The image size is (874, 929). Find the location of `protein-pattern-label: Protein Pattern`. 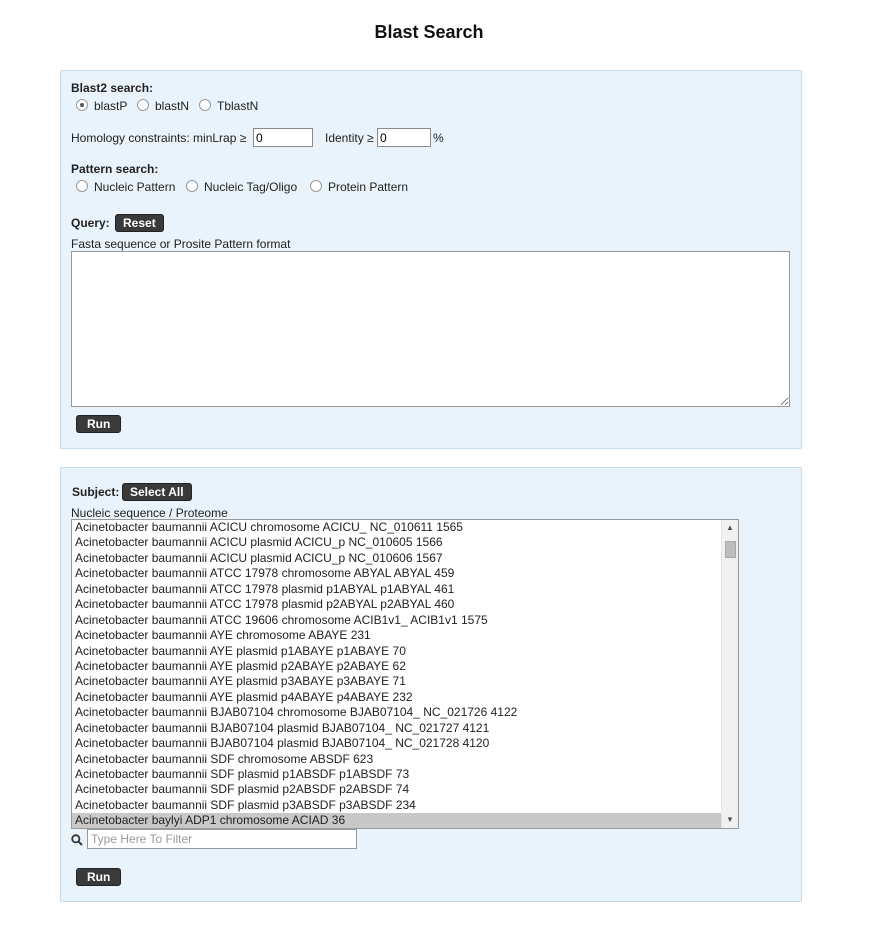

protein-pattern-label: Protein Pattern is located at coordinates (368, 187).